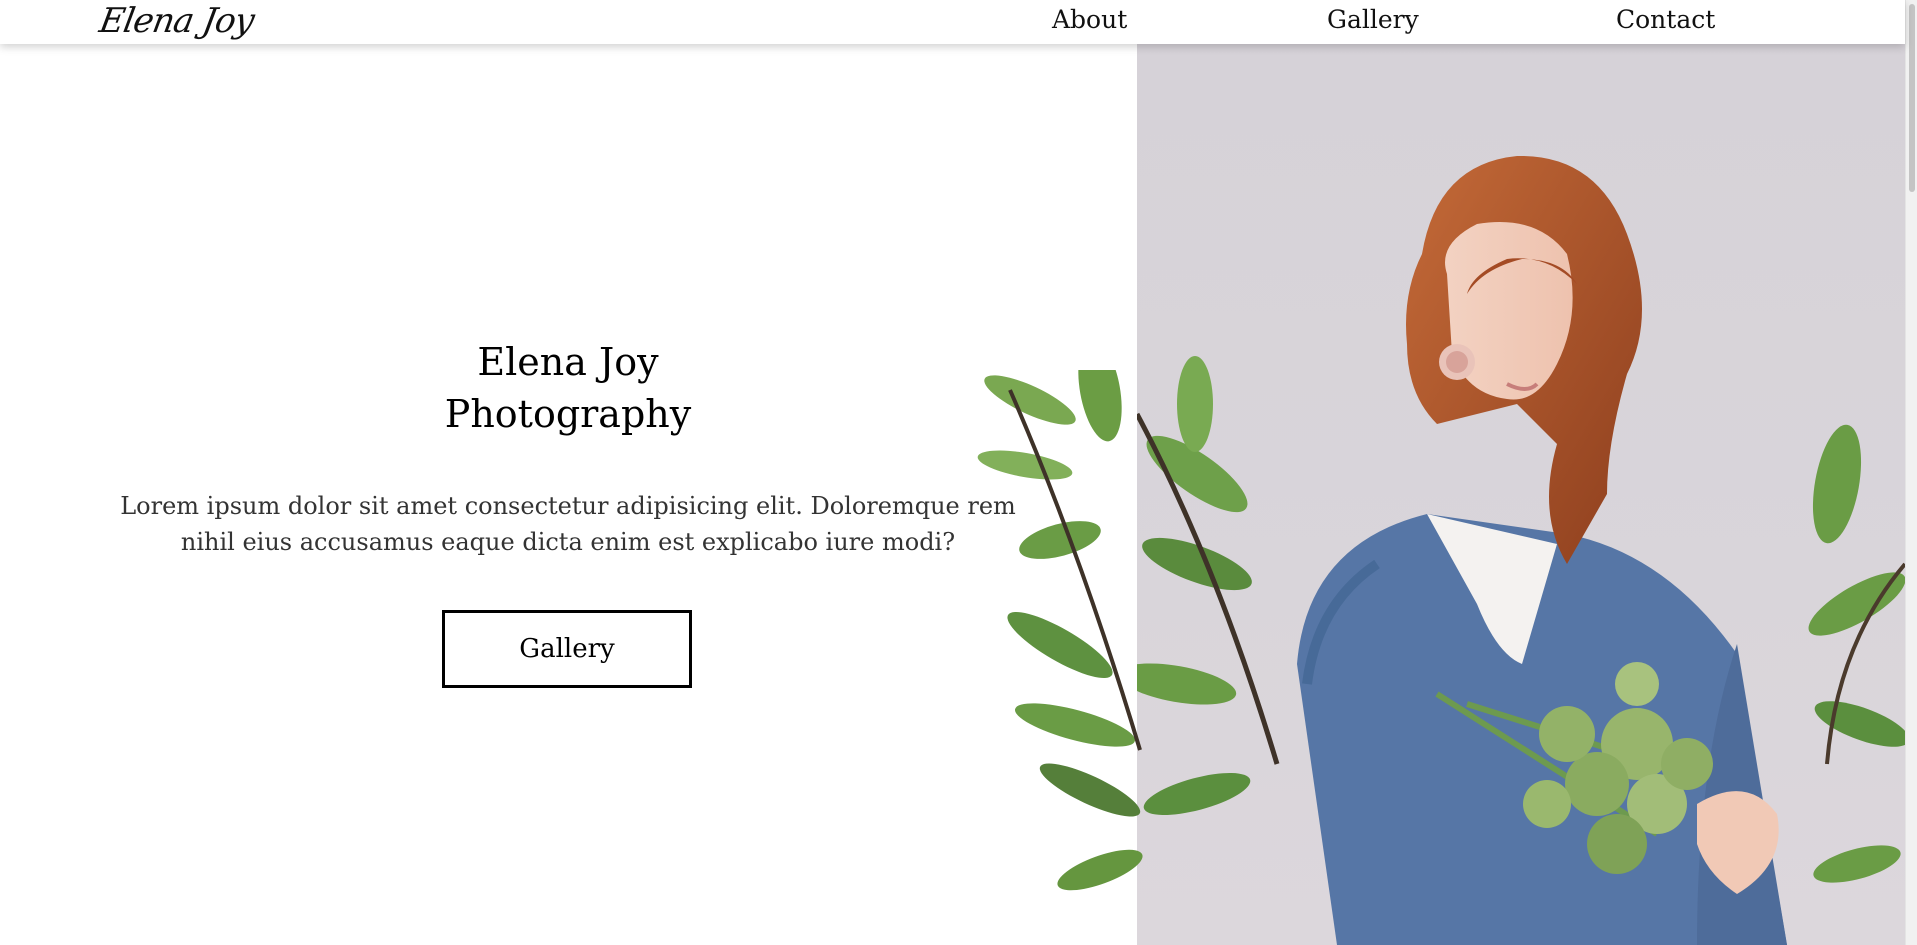 This screenshot has width=1917, height=945. What do you see at coordinates (1912, 98) in the screenshot?
I see `scrollbar-thumb` at bounding box center [1912, 98].